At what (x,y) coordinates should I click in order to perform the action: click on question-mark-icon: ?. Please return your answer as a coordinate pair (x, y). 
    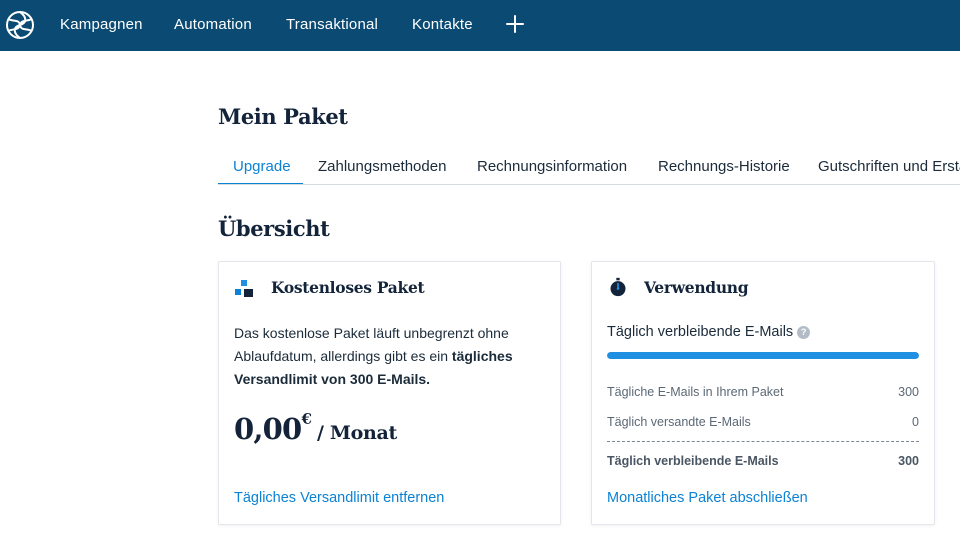
    Looking at the image, I should click on (804, 332).